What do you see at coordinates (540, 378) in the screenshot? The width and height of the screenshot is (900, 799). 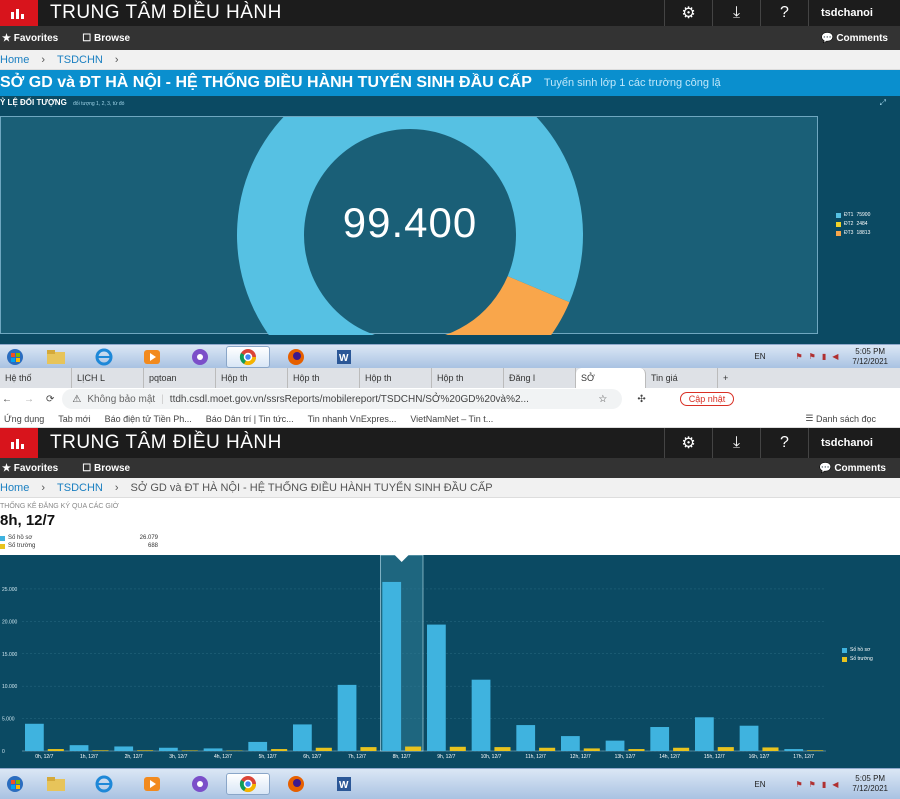 I see `browser-tab: Đăng l` at bounding box center [540, 378].